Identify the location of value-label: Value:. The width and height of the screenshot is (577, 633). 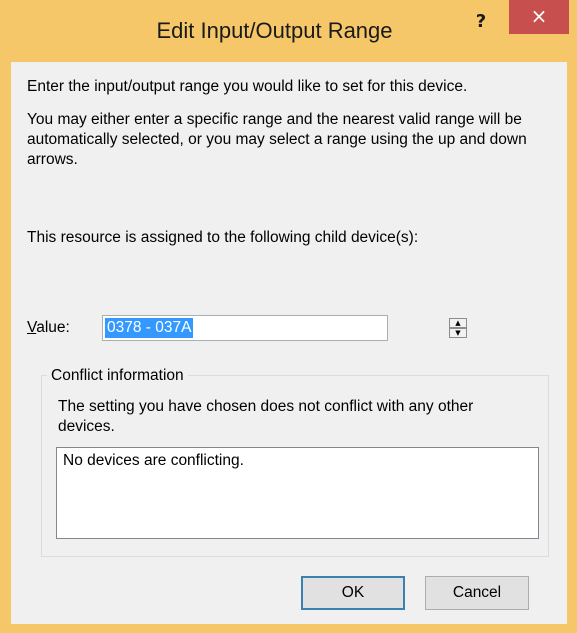
(48, 328).